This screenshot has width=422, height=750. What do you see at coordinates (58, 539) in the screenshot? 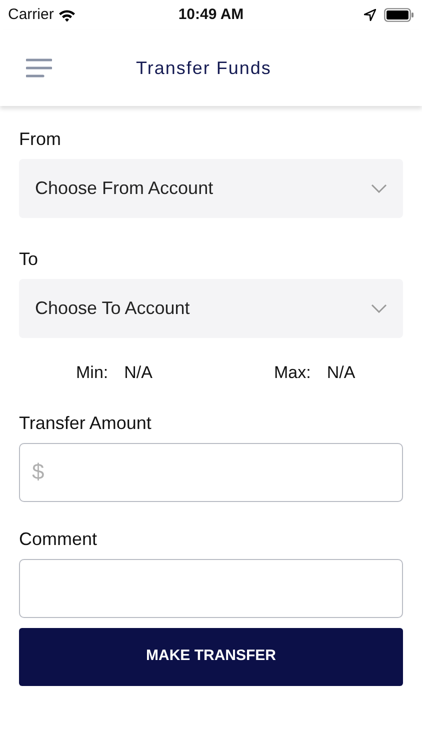
I see `field-label: Comment` at bounding box center [58, 539].